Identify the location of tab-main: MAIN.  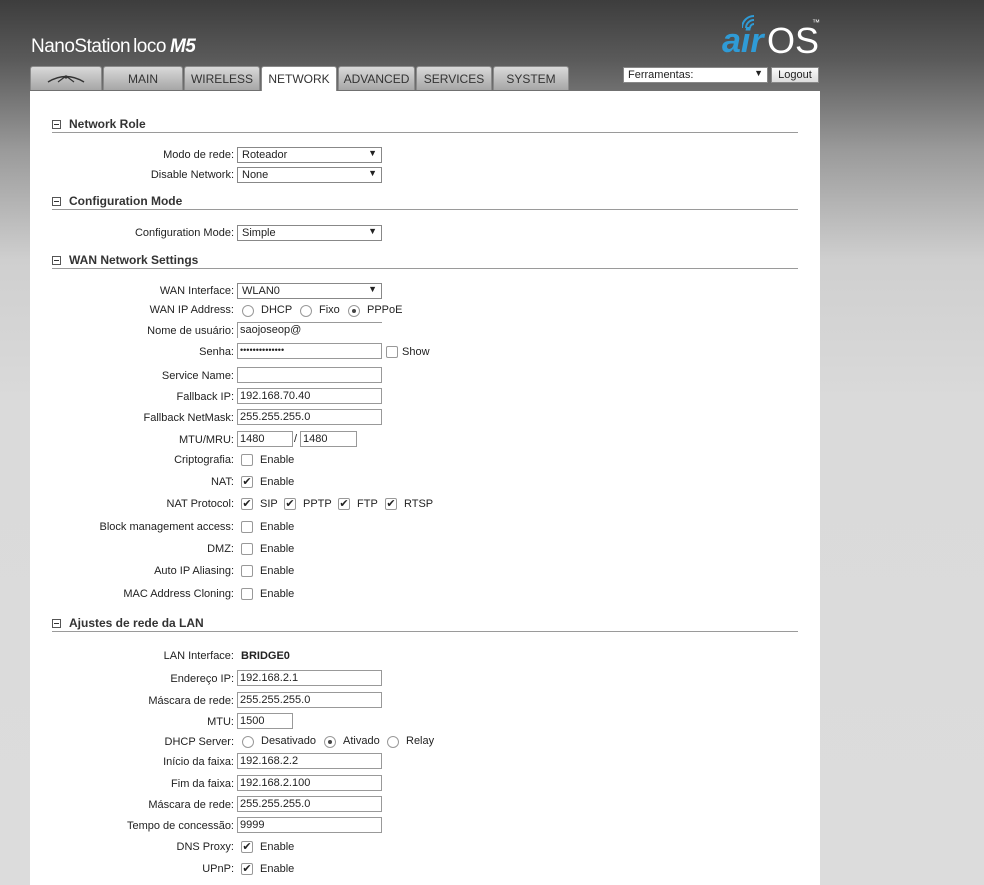
(143, 78).